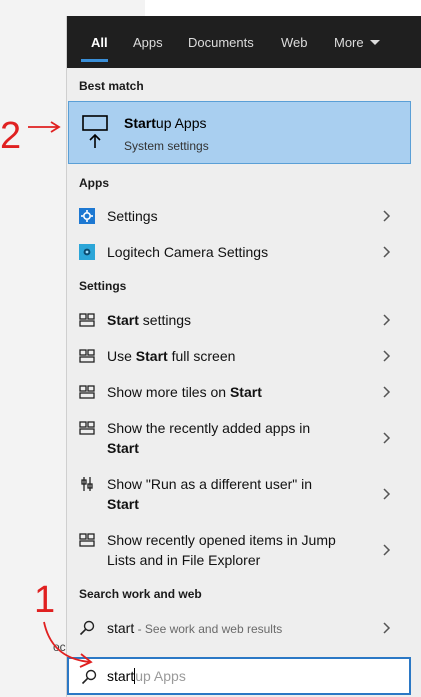  I want to click on label-part: Show "Run as a different user" in, so click(210, 484).